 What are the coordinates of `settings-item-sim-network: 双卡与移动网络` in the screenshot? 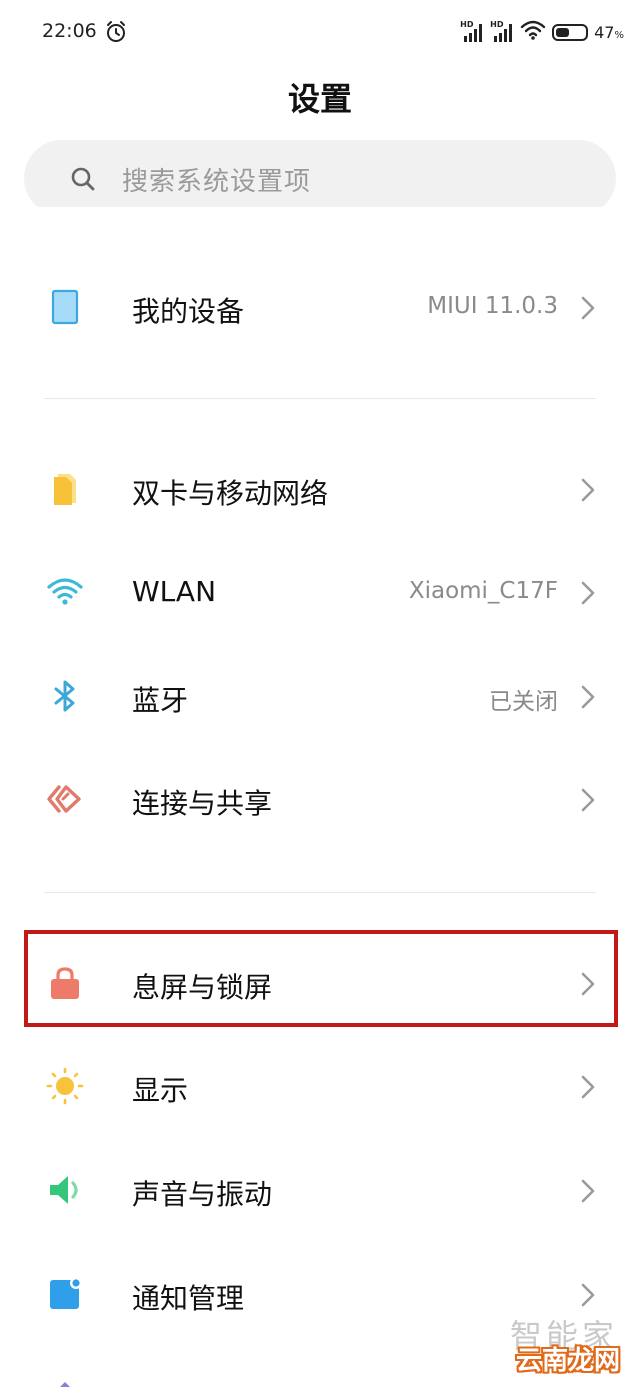 It's located at (320, 490).